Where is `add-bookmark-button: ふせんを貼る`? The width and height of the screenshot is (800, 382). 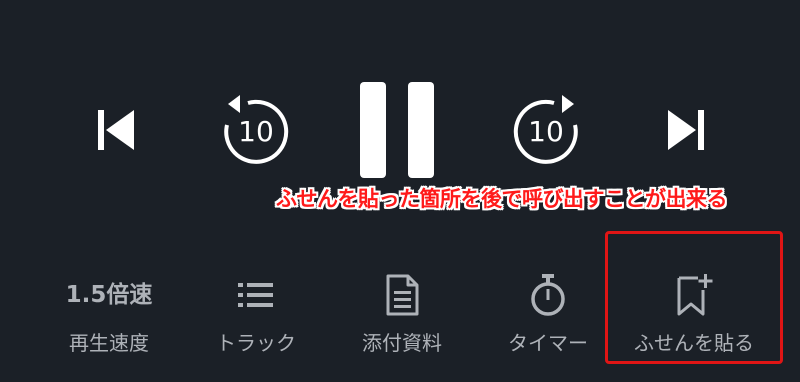 add-bookmark-button: ふせんを貼る is located at coordinates (694, 320).